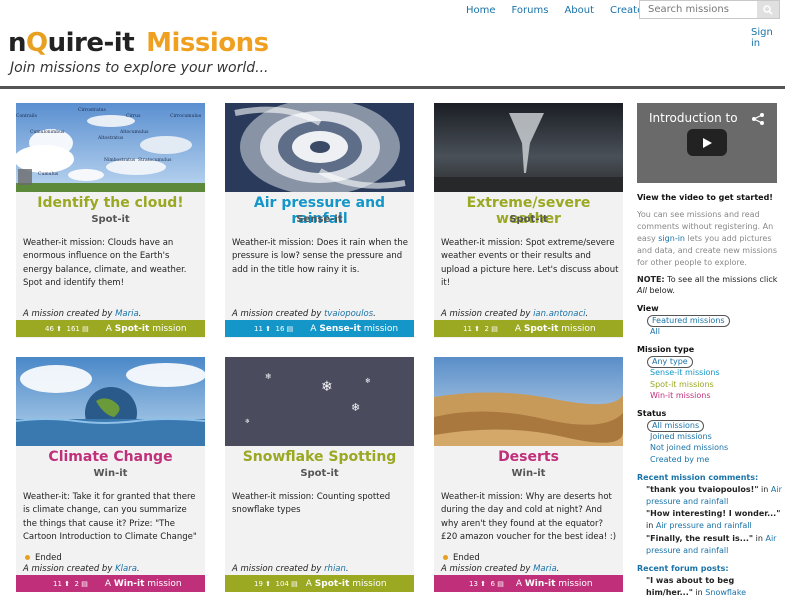 The height and width of the screenshot is (597, 785). I want to click on recent-forum-heading: Recent forum posts:, so click(683, 568).